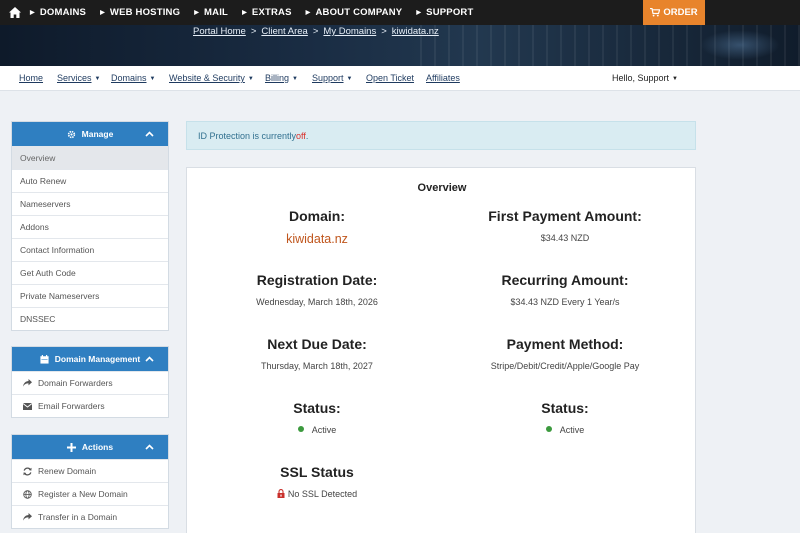 This screenshot has height=533, width=800. What do you see at coordinates (44, 359) in the screenshot?
I see `calendar-icon` at bounding box center [44, 359].